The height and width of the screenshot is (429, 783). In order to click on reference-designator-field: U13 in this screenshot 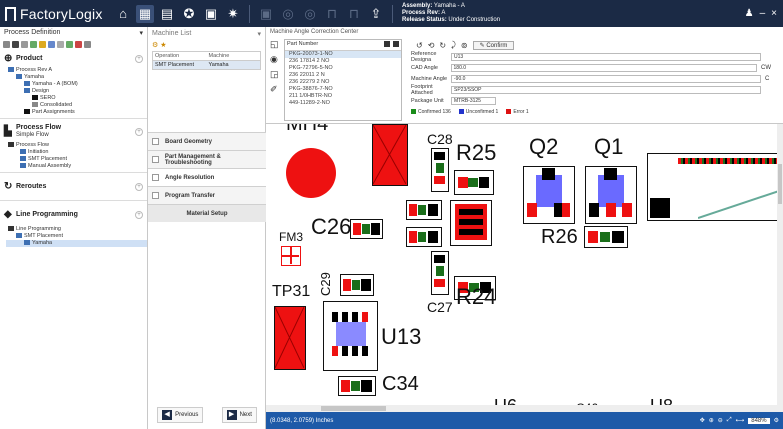, I will do `click(606, 56)`.